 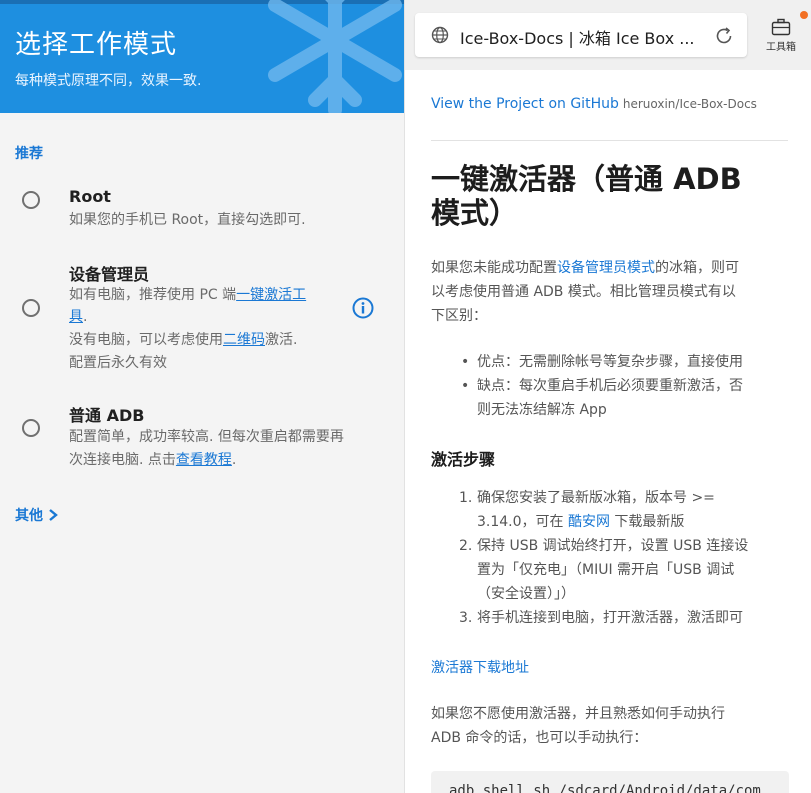 I want to click on other-label: 其他, so click(x=29, y=516).